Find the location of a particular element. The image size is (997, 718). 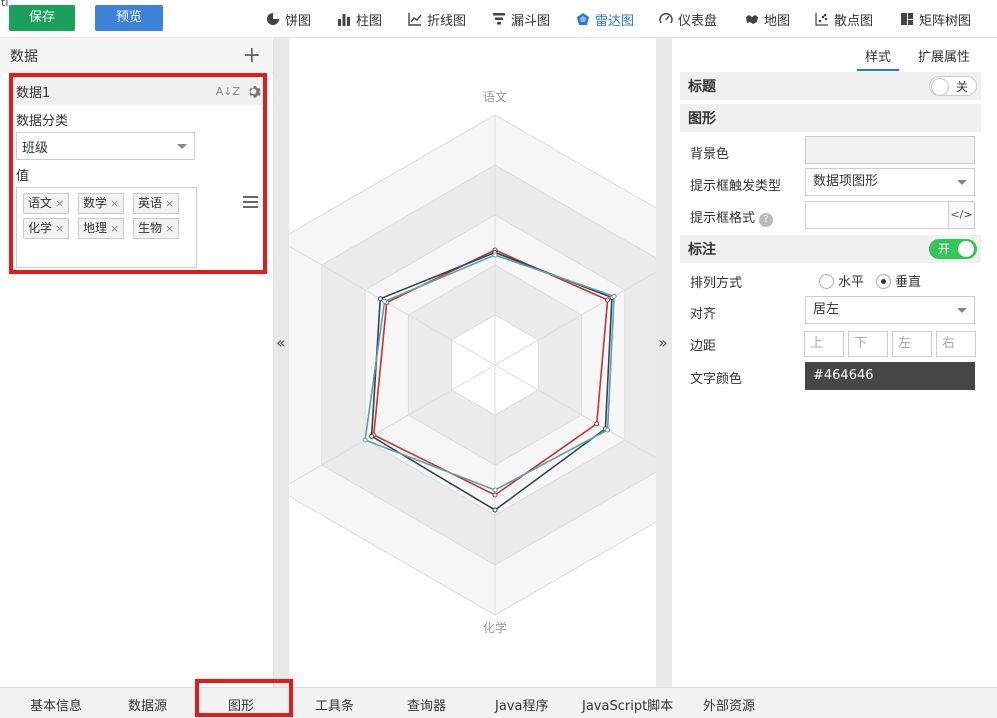

section-shape-label: 图形 is located at coordinates (702, 119).